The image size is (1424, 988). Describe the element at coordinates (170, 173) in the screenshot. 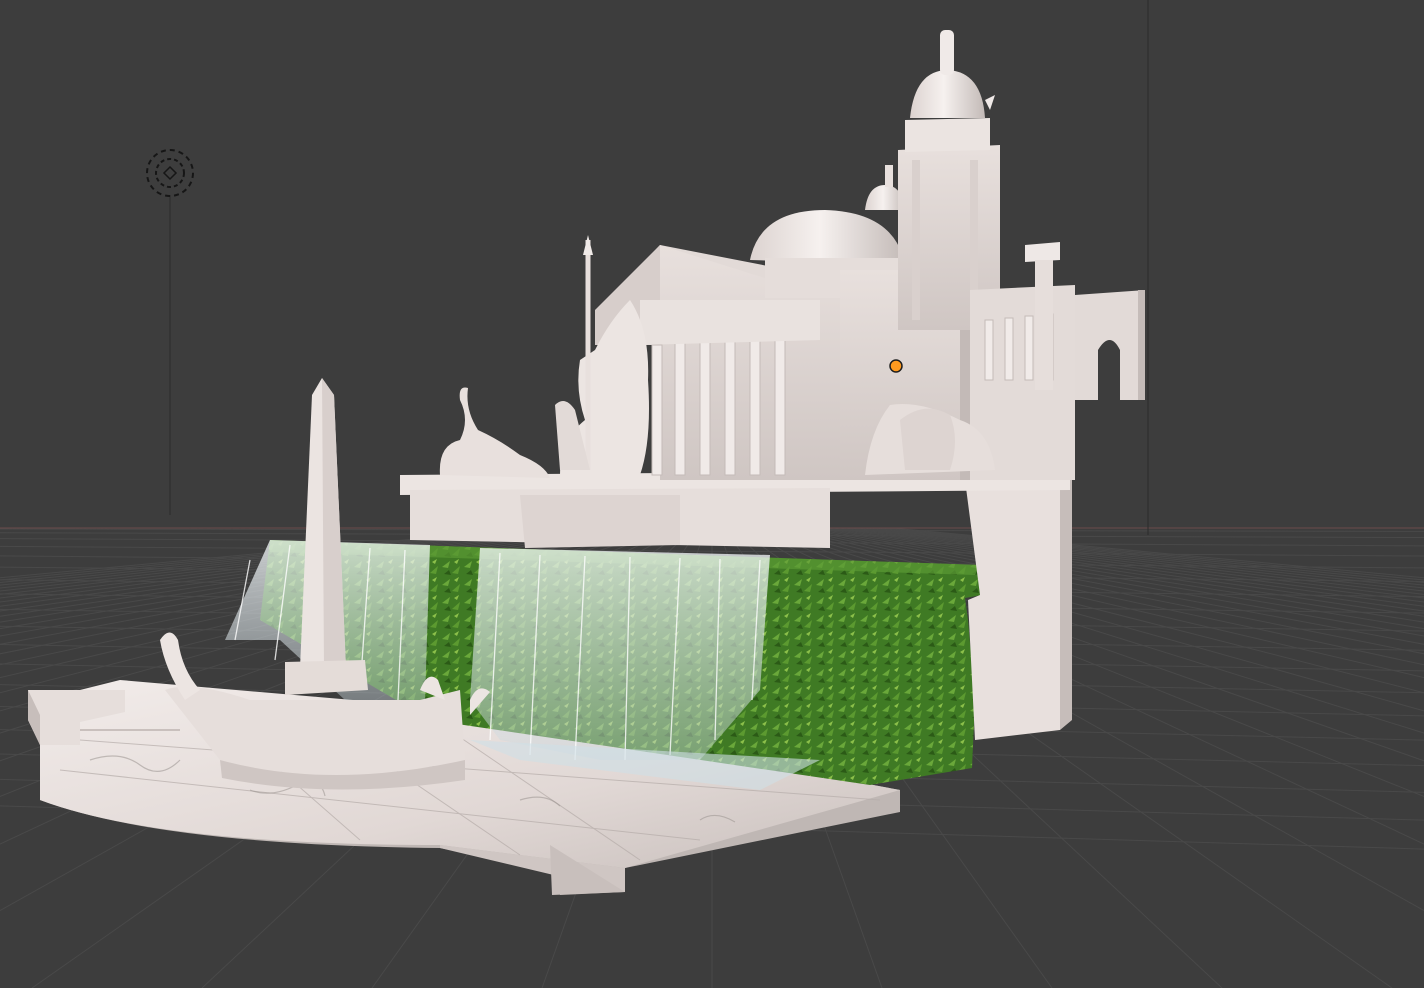

I see `light-icon` at that location.